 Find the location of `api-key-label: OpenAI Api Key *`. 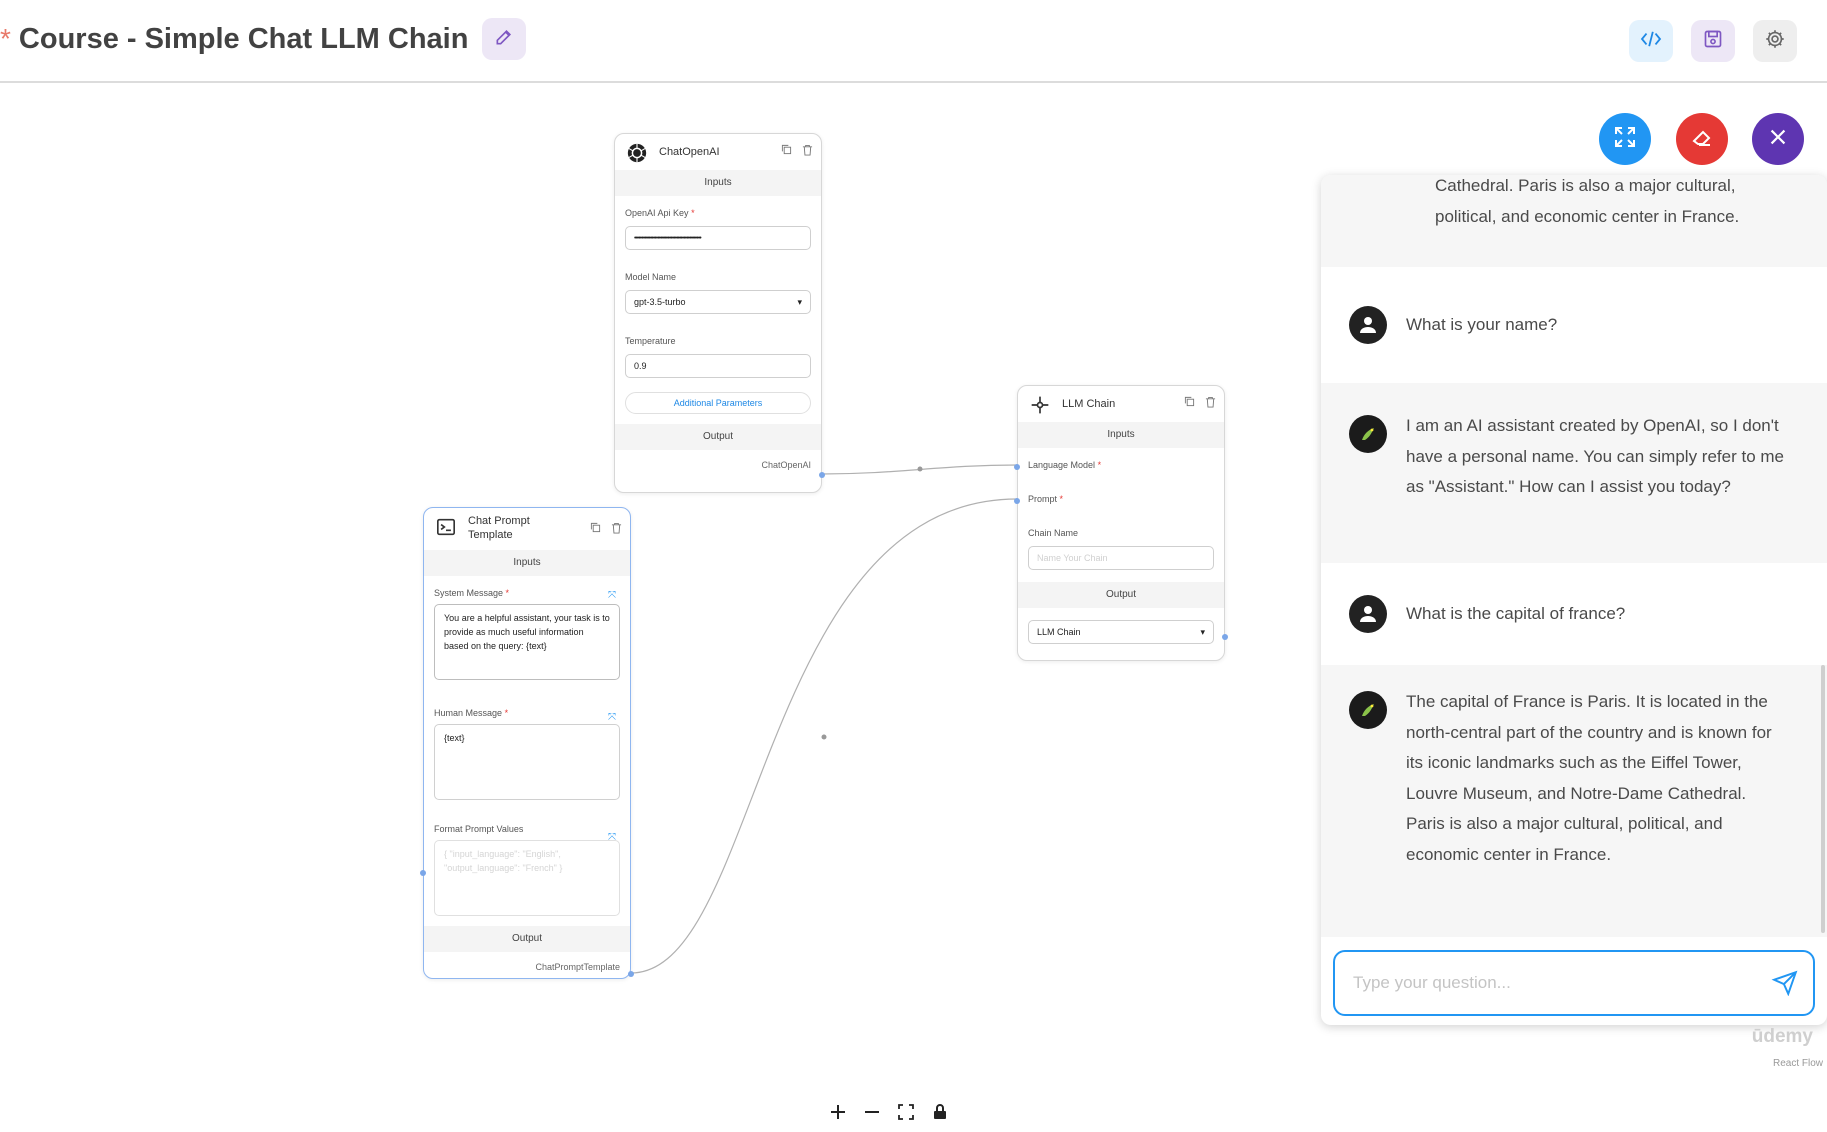

api-key-label: OpenAI Api Key * is located at coordinates (660, 213).